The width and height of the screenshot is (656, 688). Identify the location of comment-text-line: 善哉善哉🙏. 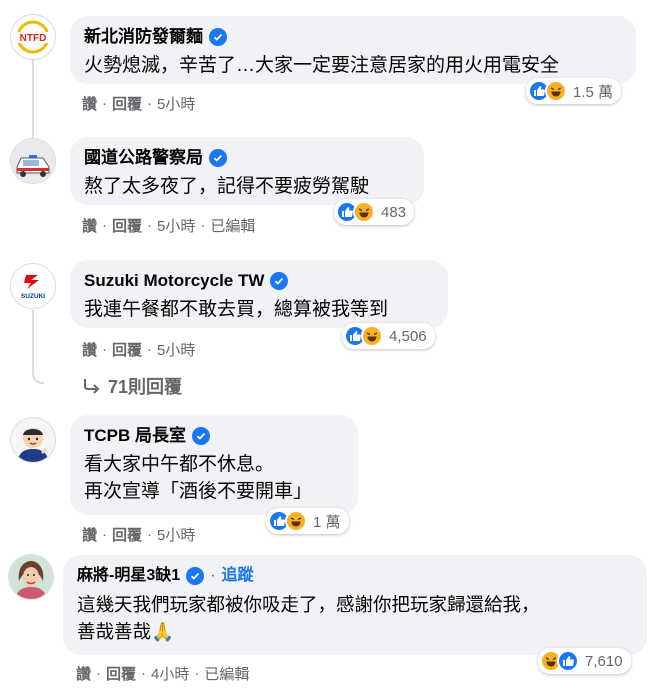
(126, 631).